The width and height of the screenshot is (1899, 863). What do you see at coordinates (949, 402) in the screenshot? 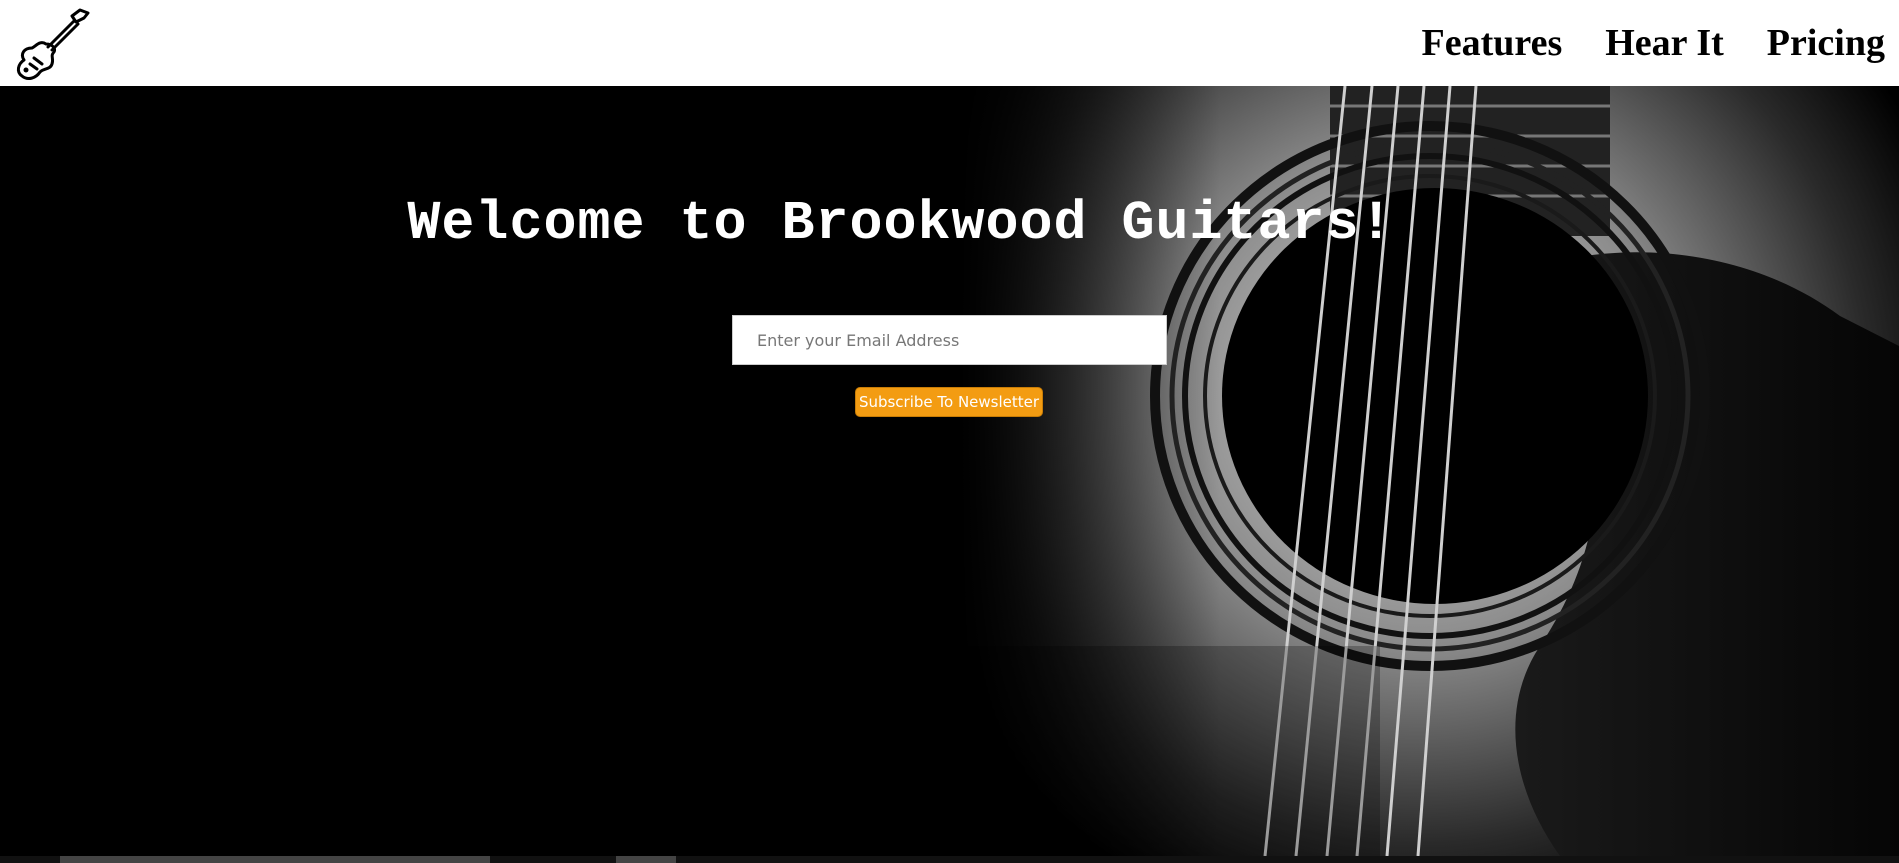
I see `subscribe-newsletter-button: Subscribe To Newsletter` at bounding box center [949, 402].